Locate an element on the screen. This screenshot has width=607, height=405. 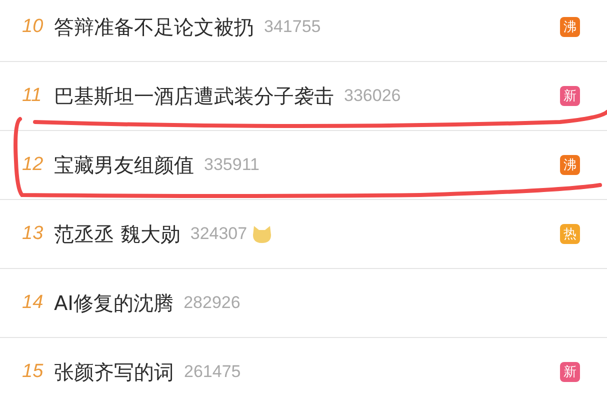
rank-number: 11 is located at coordinates (32, 96).